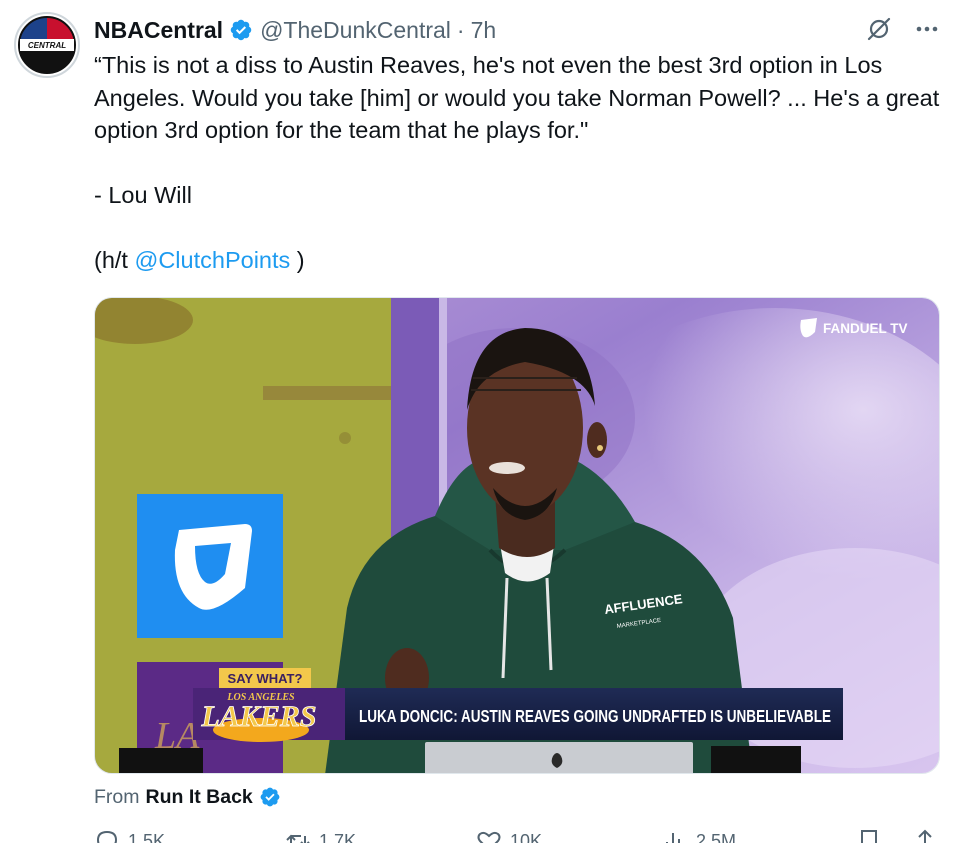 This screenshot has width=960, height=843. I want to click on author-avatar: CENTRAL, so click(47, 45).